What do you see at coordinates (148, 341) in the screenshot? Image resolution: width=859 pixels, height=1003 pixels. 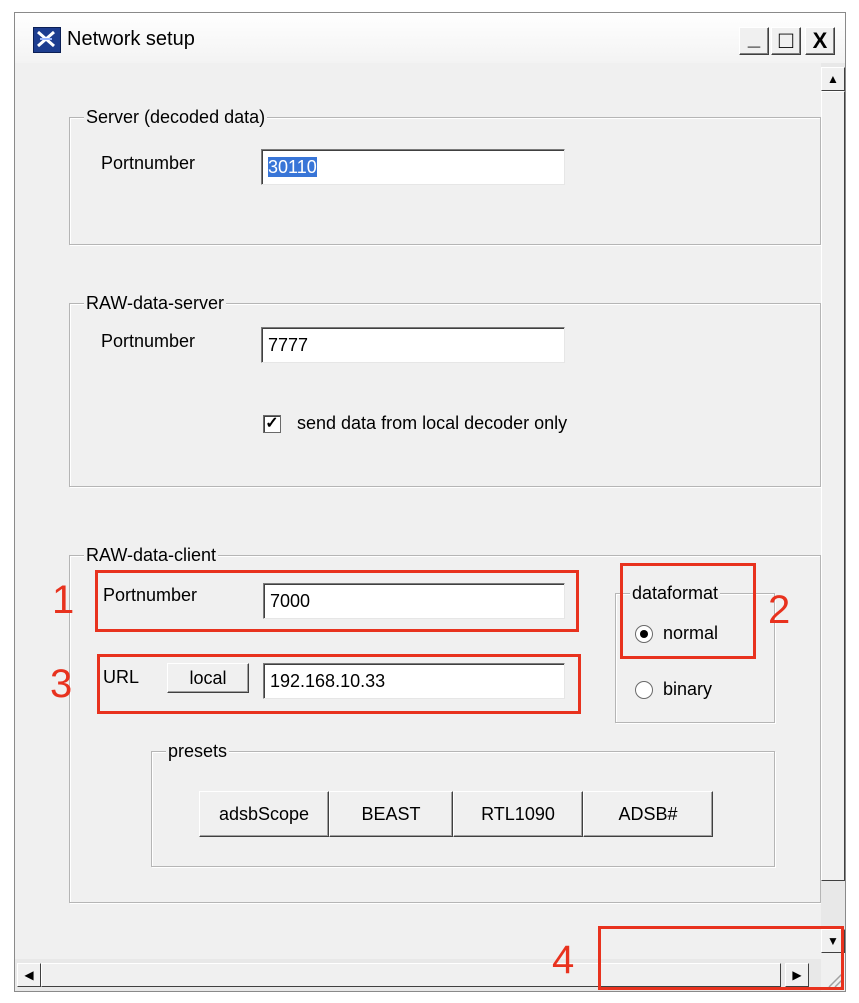 I see `raw-server-port-label: Portnumber` at bounding box center [148, 341].